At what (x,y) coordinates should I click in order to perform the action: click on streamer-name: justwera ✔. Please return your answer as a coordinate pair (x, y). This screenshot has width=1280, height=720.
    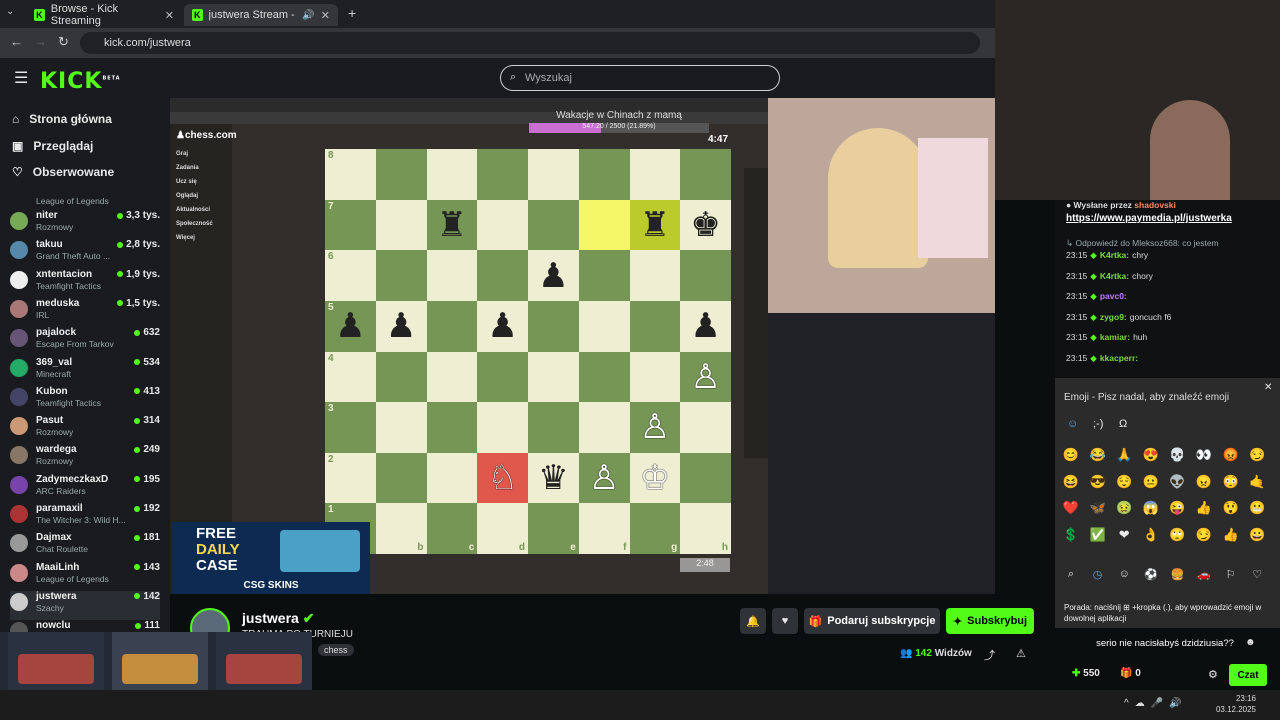
    Looking at the image, I should click on (278, 618).